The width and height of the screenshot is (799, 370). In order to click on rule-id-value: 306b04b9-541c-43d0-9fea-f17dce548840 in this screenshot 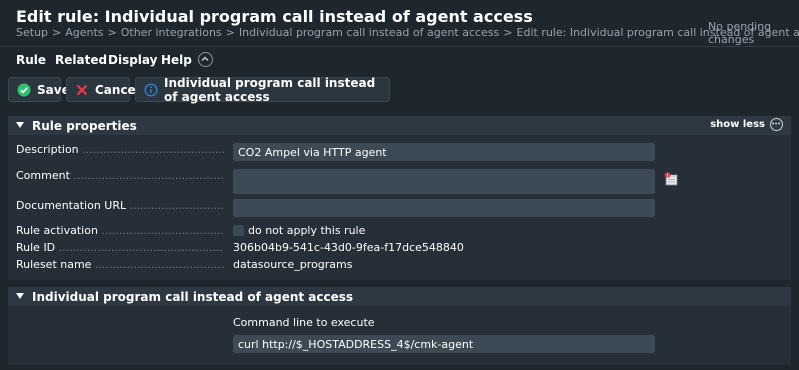, I will do `click(348, 247)`.